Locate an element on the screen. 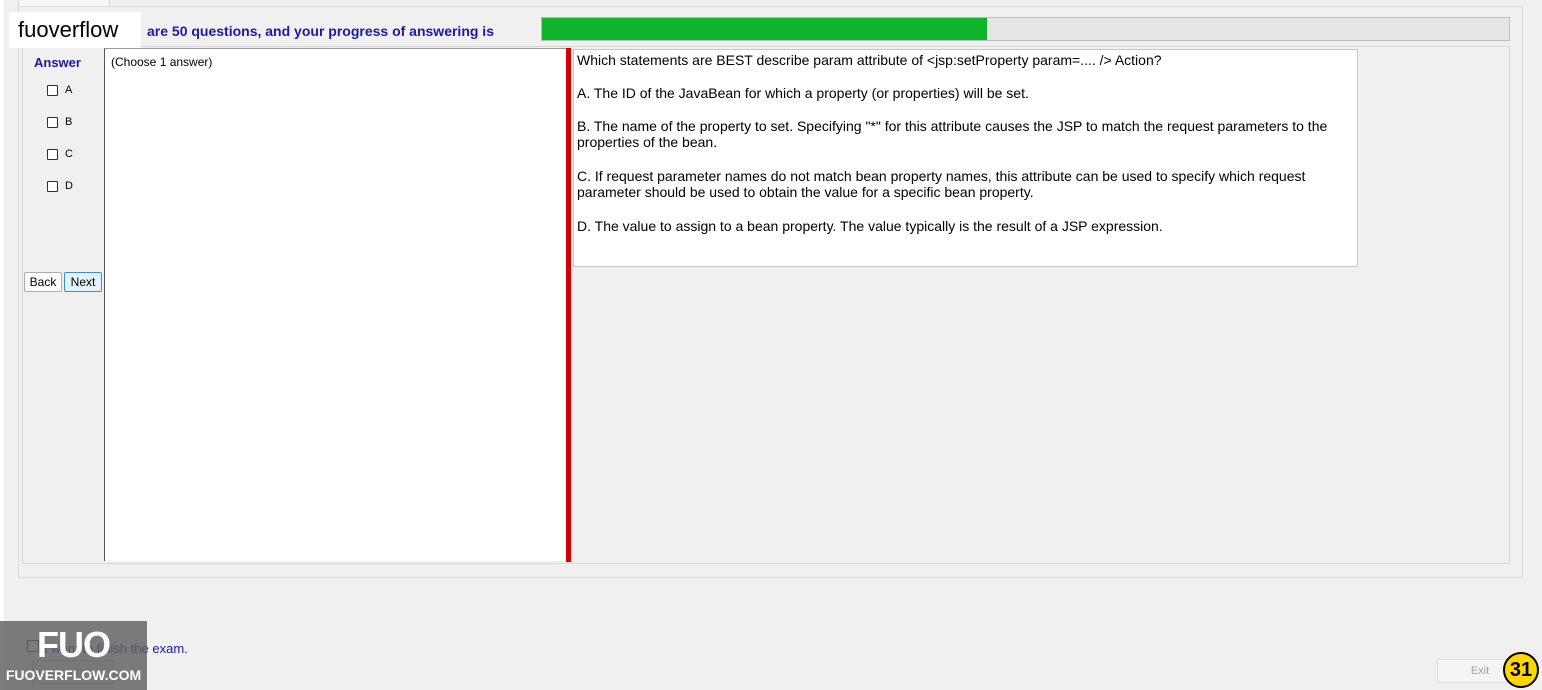 This screenshot has height=690, width=1542. checkbox-c is located at coordinates (52, 154).